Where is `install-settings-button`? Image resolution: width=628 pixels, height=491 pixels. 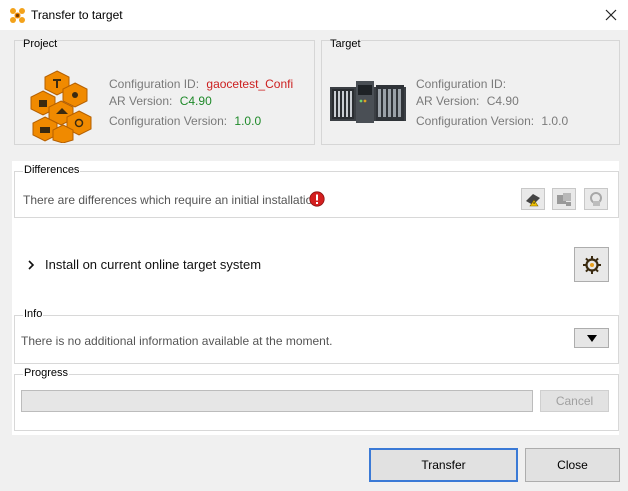
install-settings-button is located at coordinates (591, 264).